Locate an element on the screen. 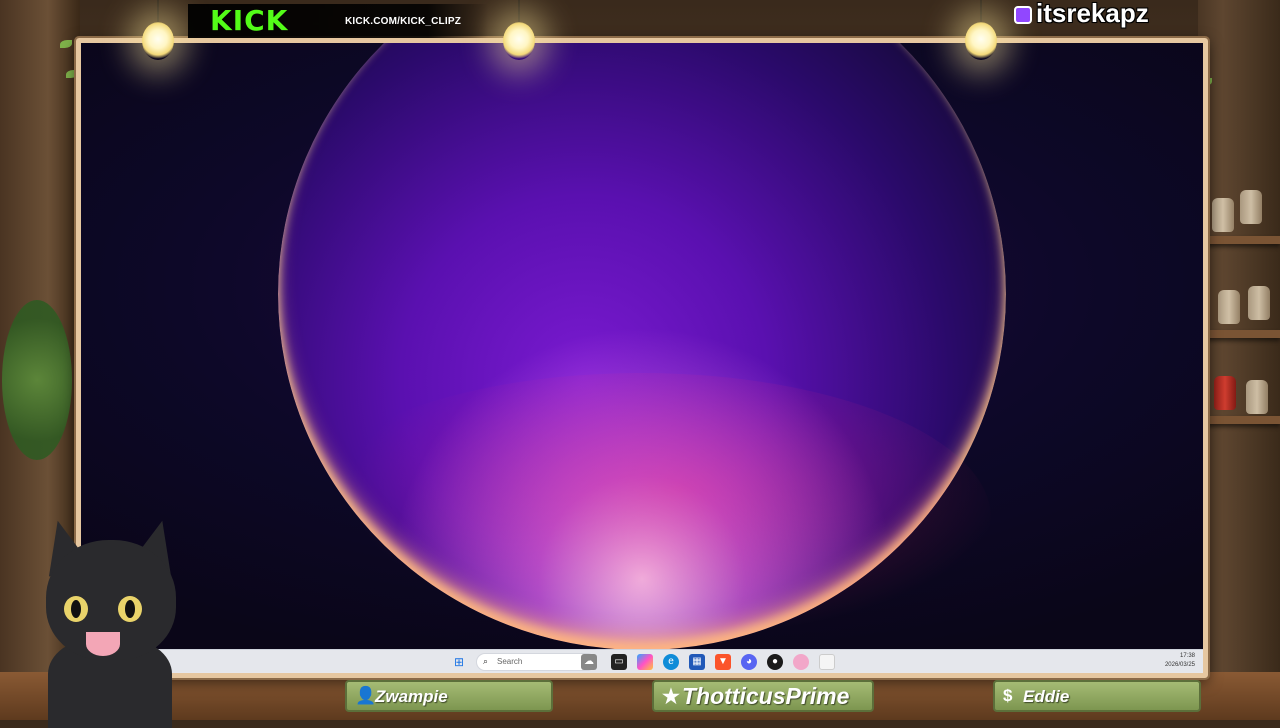 Image resolution: width=1280 pixels, height=728 pixels. twitch-icon is located at coordinates (1023, 15).